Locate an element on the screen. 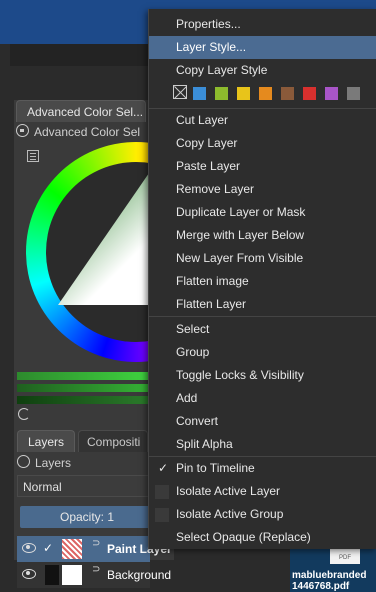 This screenshot has height=592, width=376. menu-item-flatten-layer: Flatten Layer is located at coordinates (262, 304).